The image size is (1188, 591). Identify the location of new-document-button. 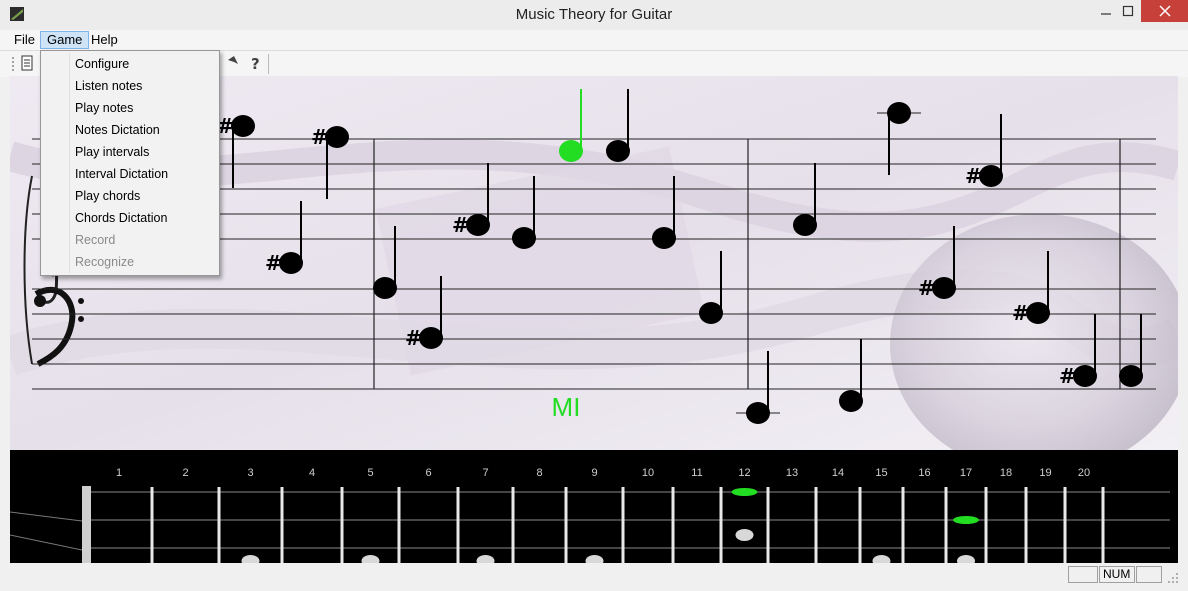
(27, 63).